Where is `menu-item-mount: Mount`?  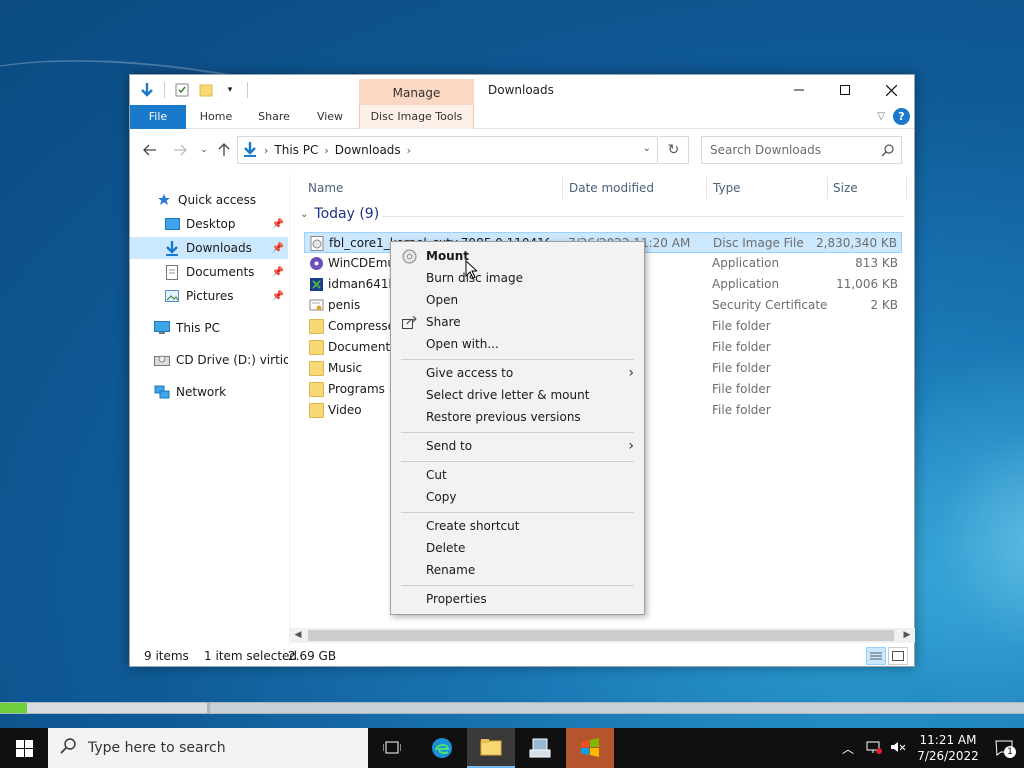 menu-item-mount: Mount is located at coordinates (517, 256).